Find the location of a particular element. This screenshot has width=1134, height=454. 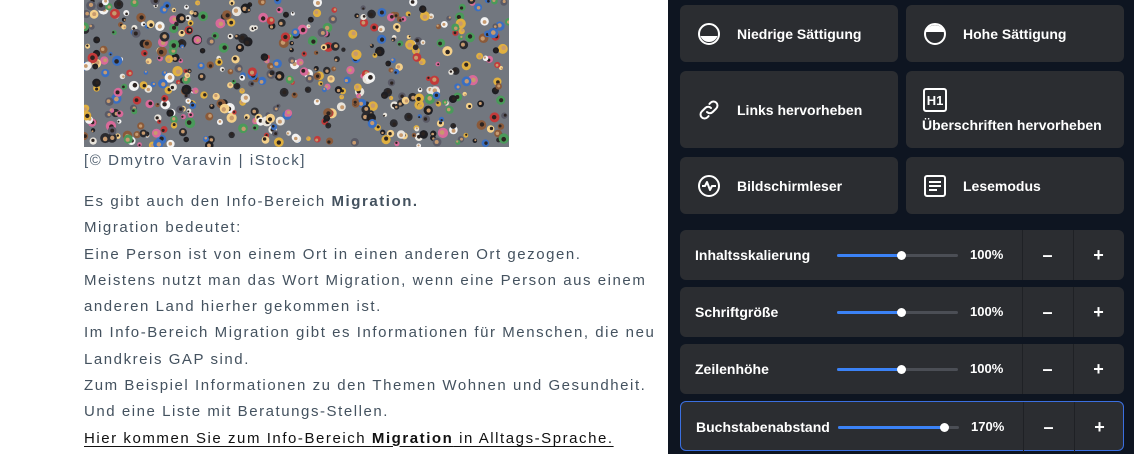

link-text-bold: Migration is located at coordinates (412, 438).